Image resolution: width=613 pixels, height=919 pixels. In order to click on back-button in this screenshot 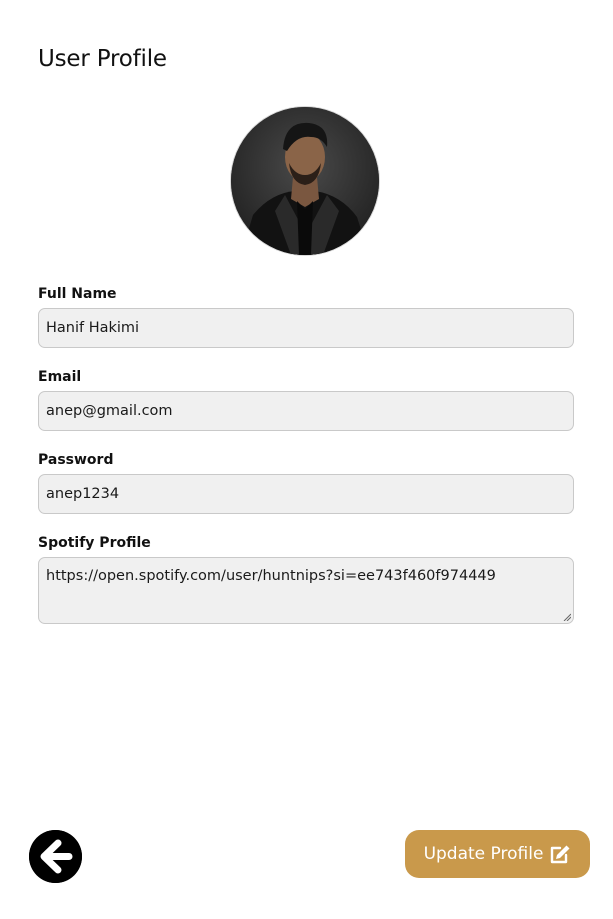, I will do `click(55, 856)`.